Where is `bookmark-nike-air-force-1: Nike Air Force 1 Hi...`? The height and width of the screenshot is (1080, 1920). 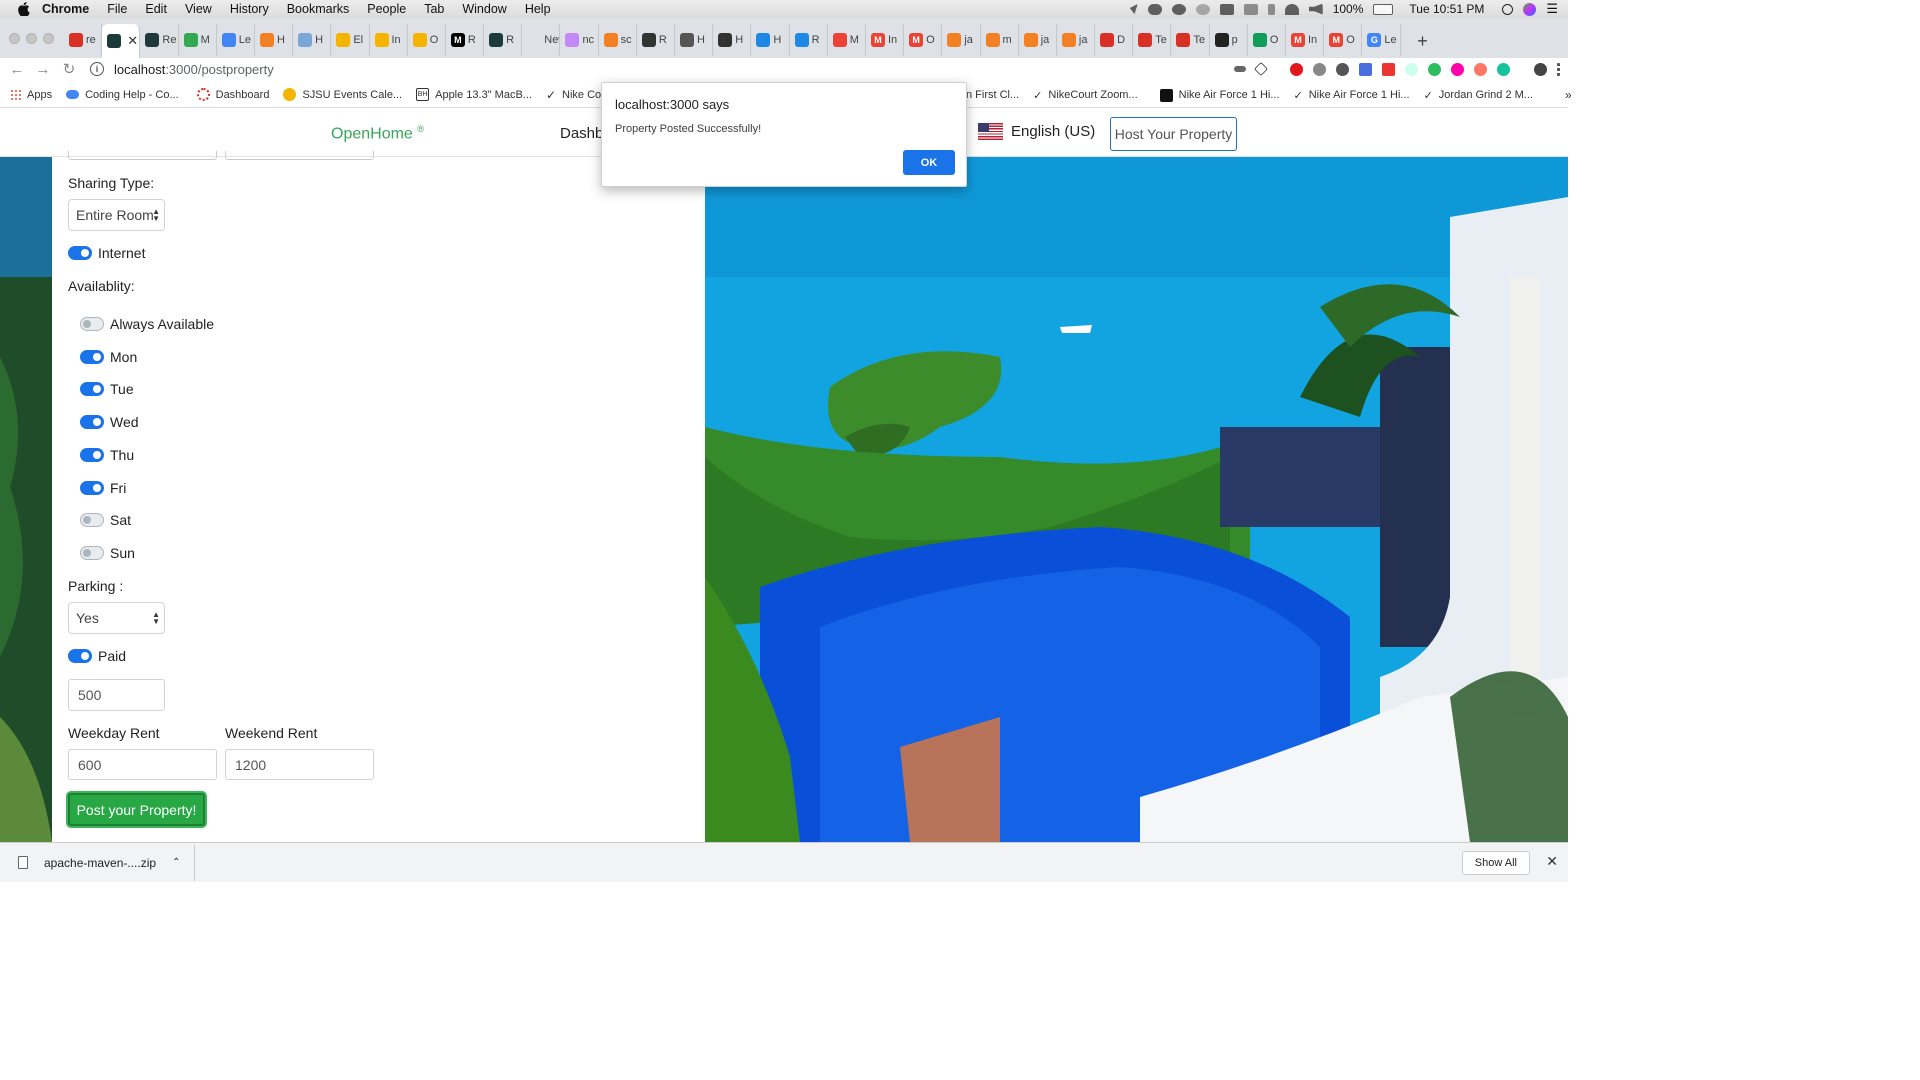
bookmark-nike-air-force-1: Nike Air Force 1 Hi... is located at coordinates (1219, 95).